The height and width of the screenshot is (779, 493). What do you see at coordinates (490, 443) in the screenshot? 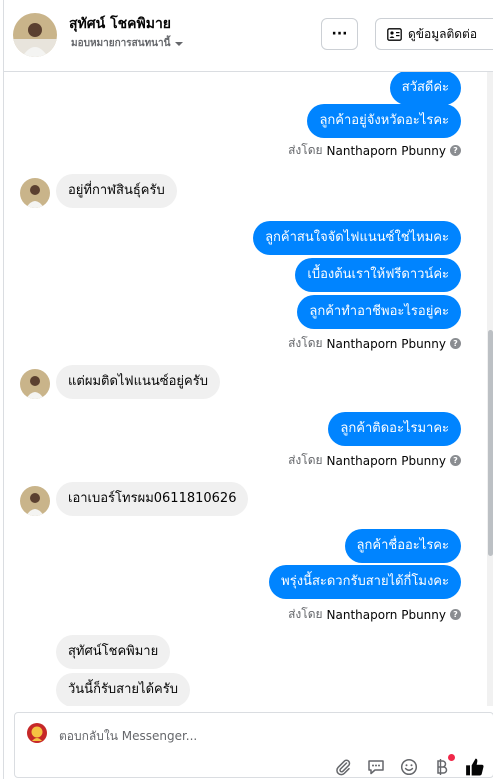
I see `scrollbar-thumb` at bounding box center [490, 443].